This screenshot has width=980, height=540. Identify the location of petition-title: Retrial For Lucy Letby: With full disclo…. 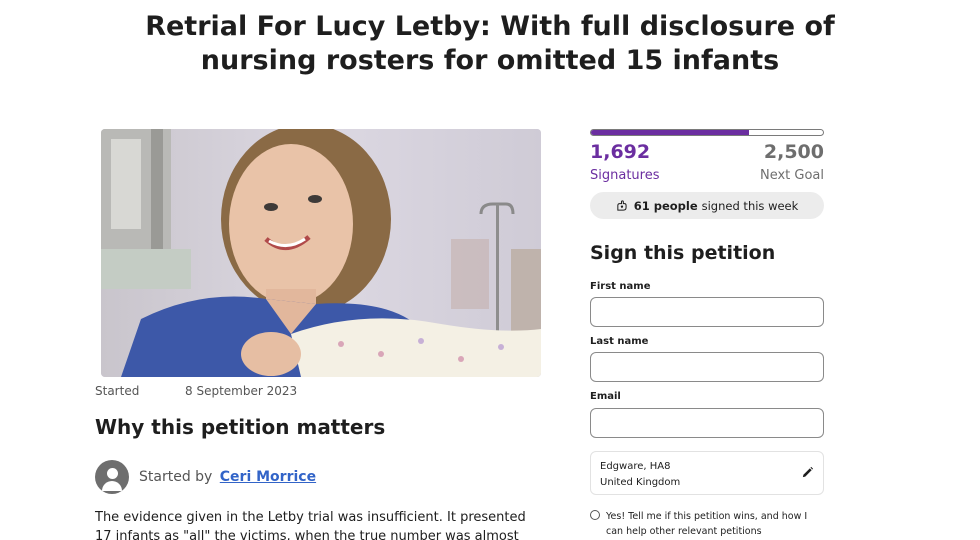
(490, 43).